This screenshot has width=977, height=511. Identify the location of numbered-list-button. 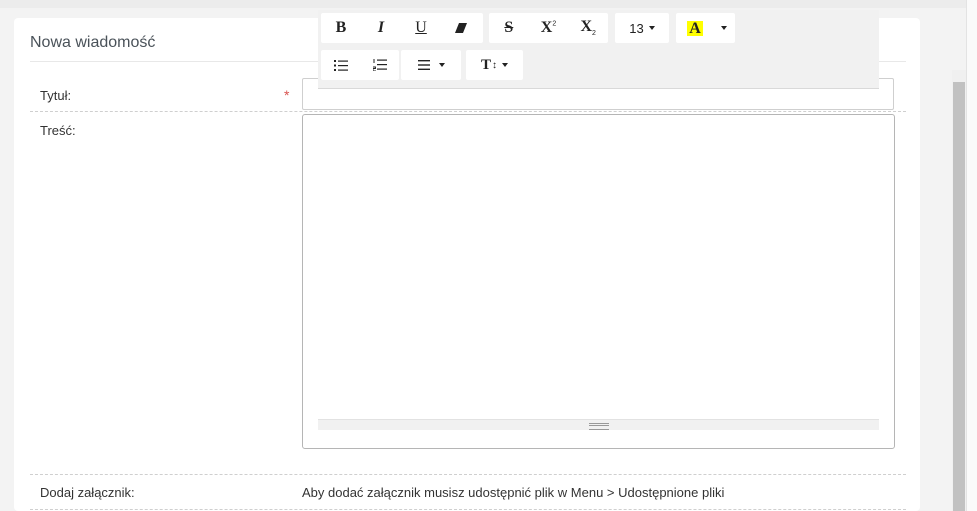
(379, 65).